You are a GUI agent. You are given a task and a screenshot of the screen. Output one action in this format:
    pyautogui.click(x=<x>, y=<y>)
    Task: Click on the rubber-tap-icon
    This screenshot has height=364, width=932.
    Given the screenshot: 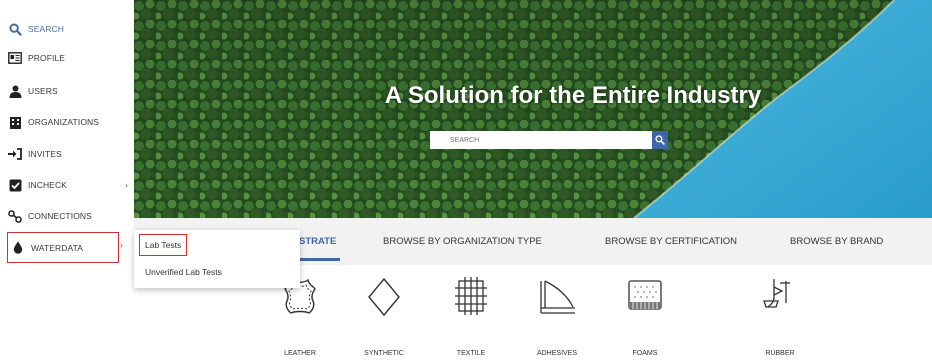 What is the action you would take?
    pyautogui.click(x=776, y=293)
    